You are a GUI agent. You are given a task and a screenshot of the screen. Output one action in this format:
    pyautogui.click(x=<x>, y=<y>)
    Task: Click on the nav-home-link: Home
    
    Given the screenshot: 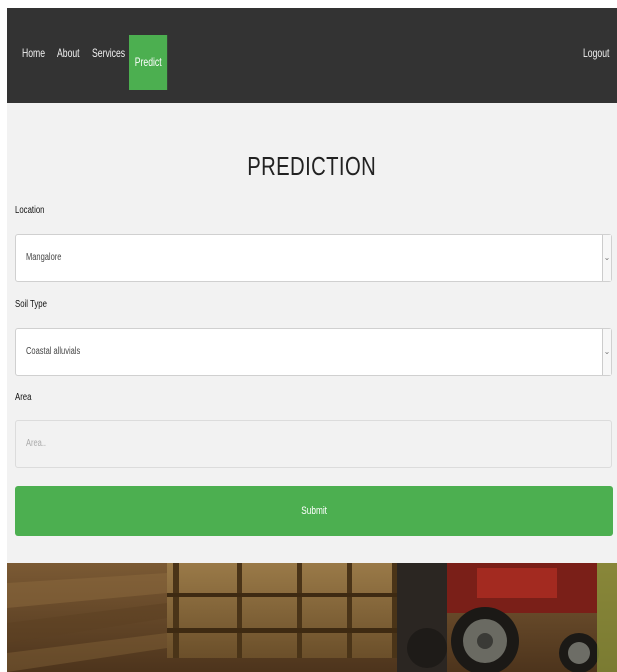 What is the action you would take?
    pyautogui.click(x=33, y=53)
    